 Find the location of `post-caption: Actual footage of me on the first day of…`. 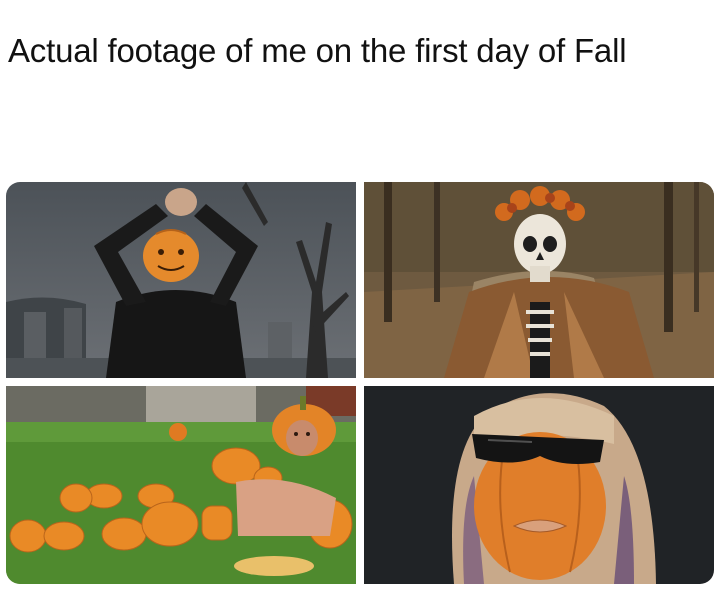

post-caption: Actual footage of me on the first day of… is located at coordinates (317, 50).